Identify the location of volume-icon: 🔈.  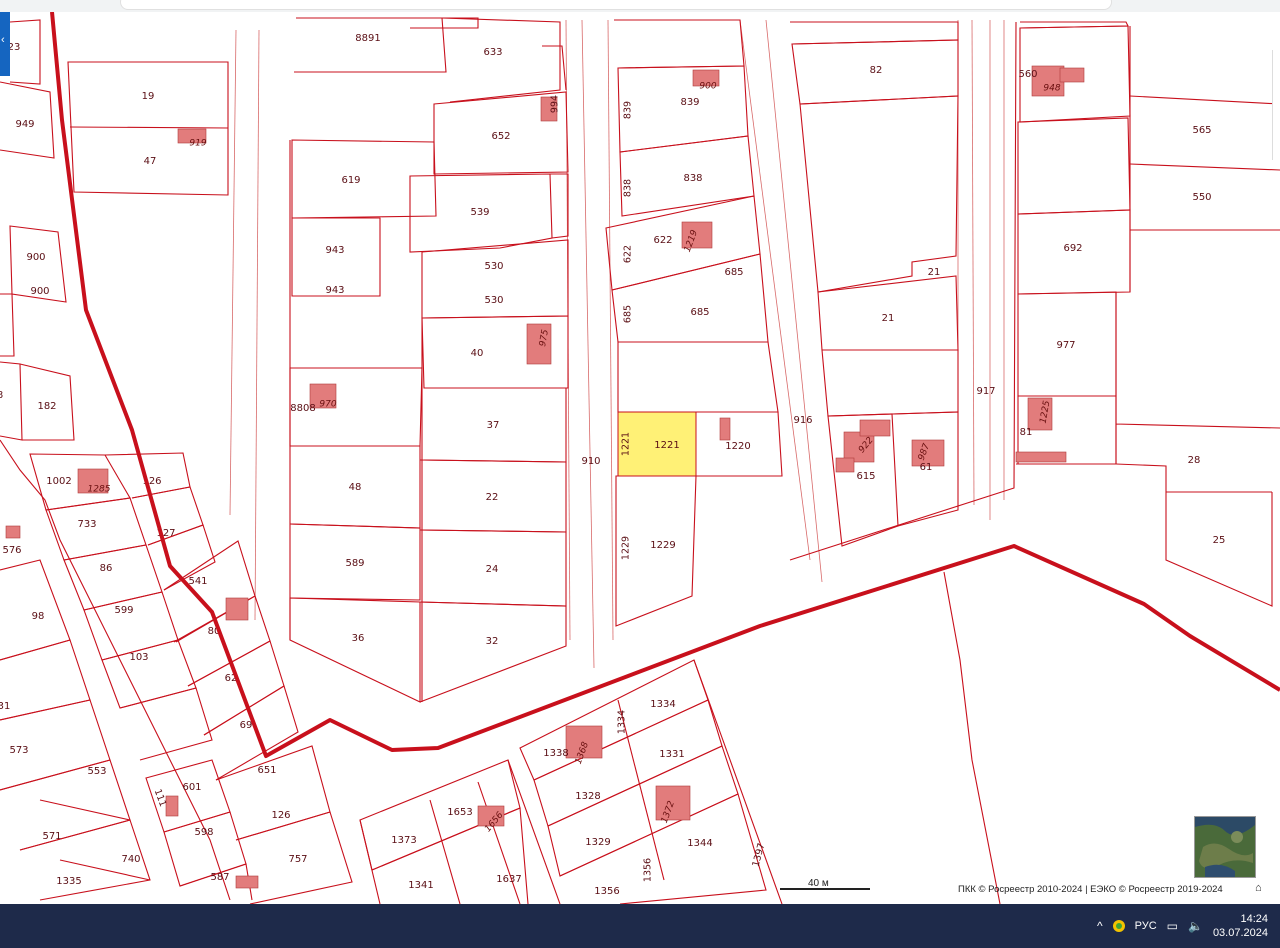
(1195, 926).